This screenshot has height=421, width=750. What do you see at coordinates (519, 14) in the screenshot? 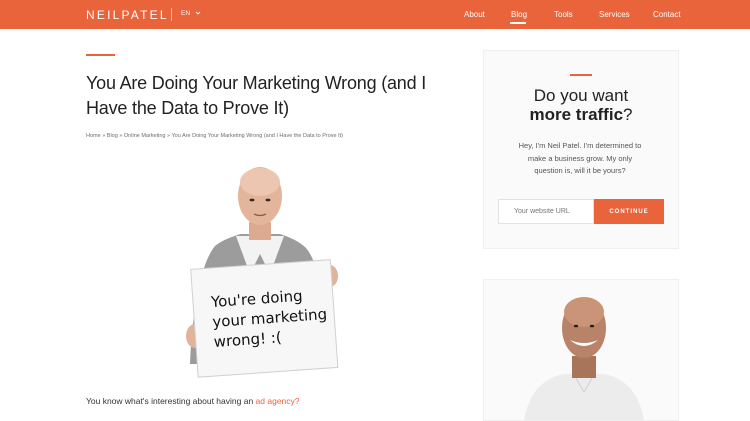
I see `nav-blog: Blog` at bounding box center [519, 14].